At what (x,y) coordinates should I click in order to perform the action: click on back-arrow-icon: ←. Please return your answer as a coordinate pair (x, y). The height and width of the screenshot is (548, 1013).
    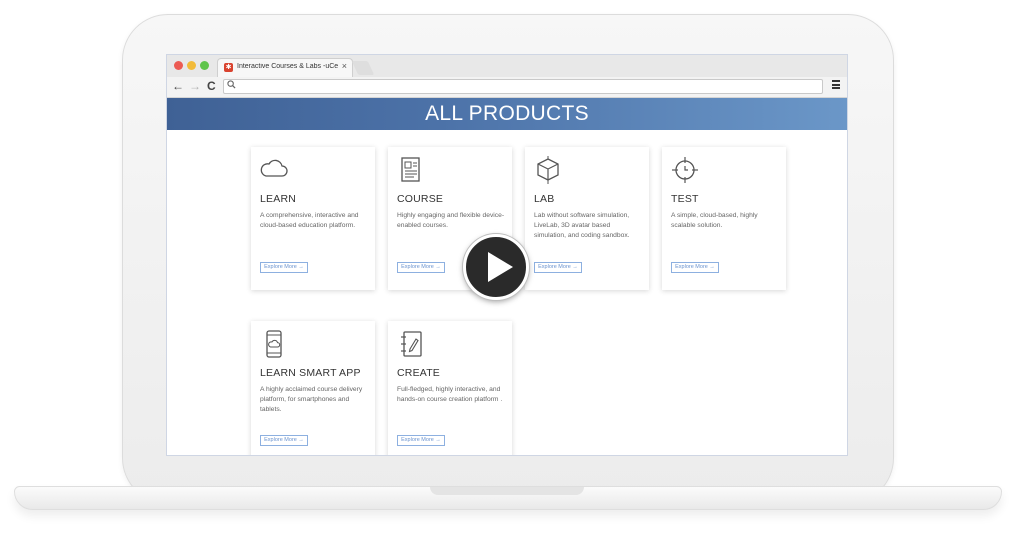
    Looking at the image, I should click on (178, 86).